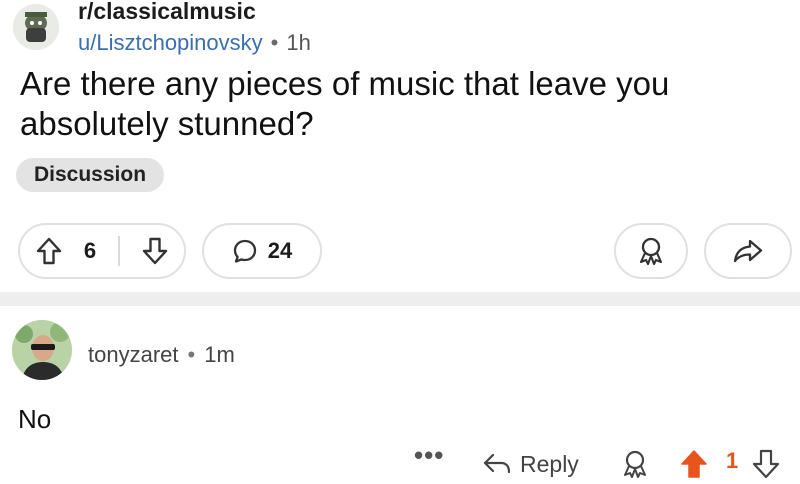 The image size is (800, 484). I want to click on upvote-icon, so click(49, 251).